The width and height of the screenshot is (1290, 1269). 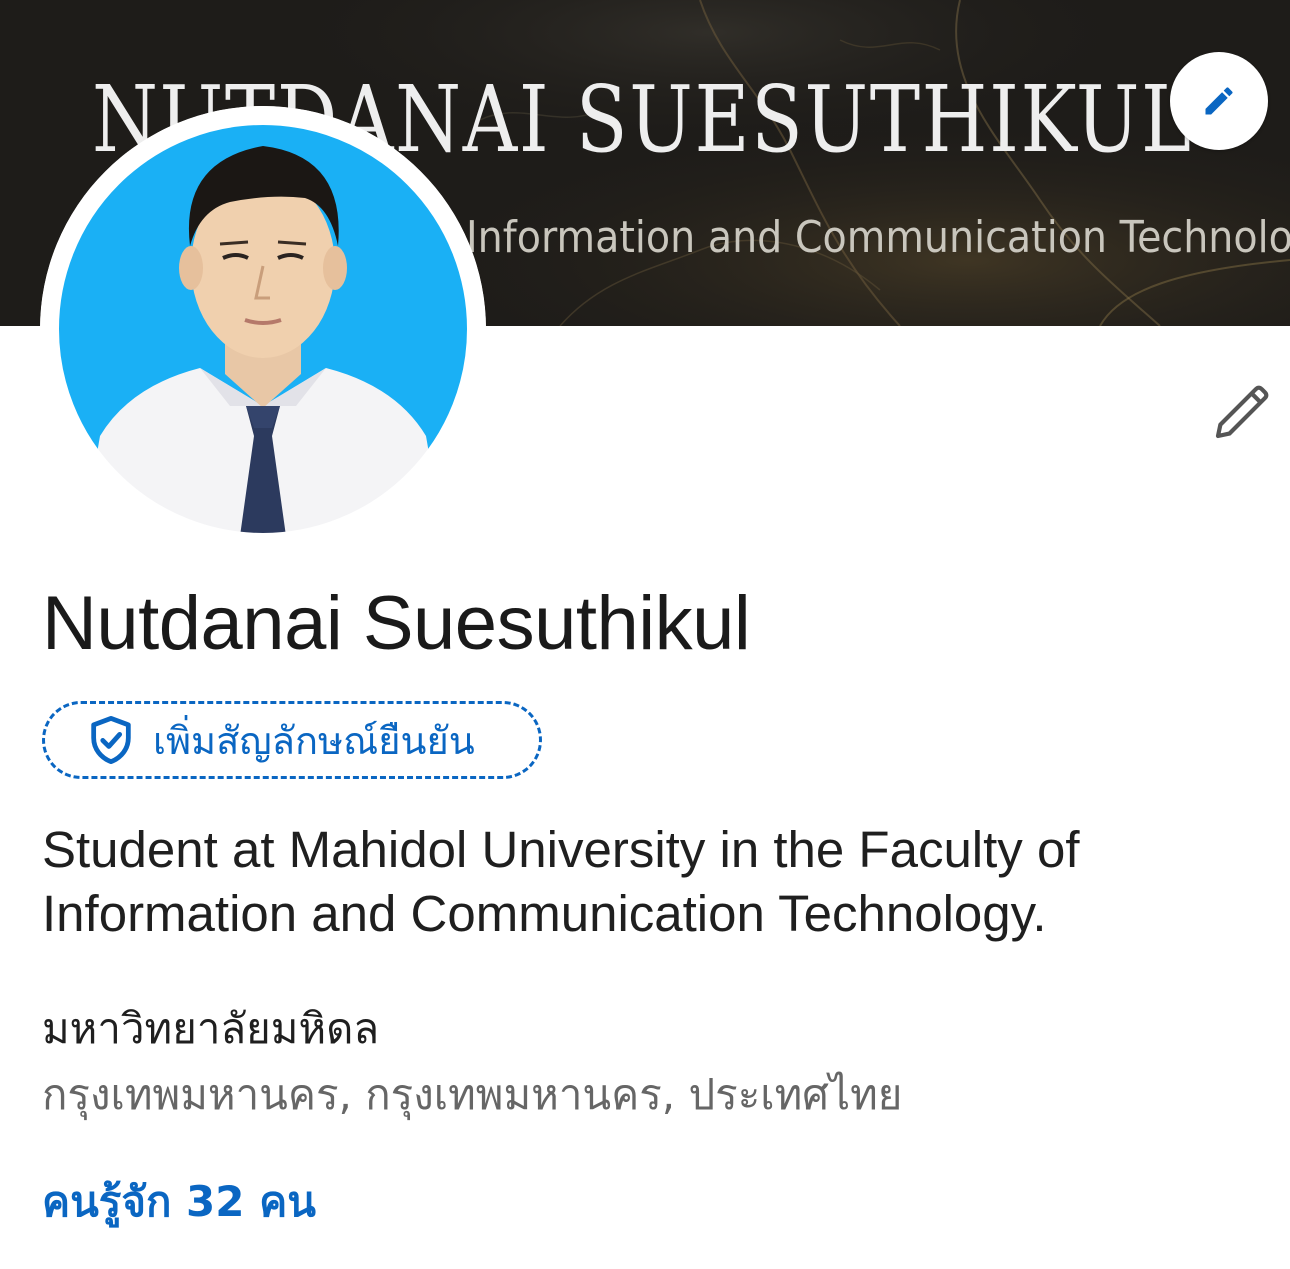 I want to click on profile-name: Nutdanai Suesuthikul, so click(x=396, y=623).